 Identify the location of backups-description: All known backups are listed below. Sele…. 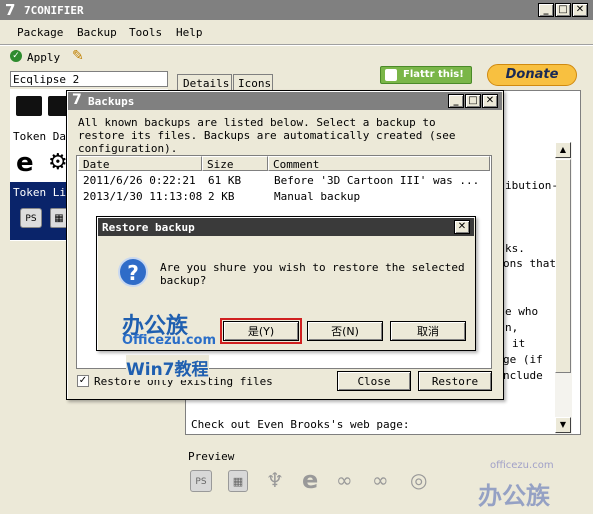
(267, 135).